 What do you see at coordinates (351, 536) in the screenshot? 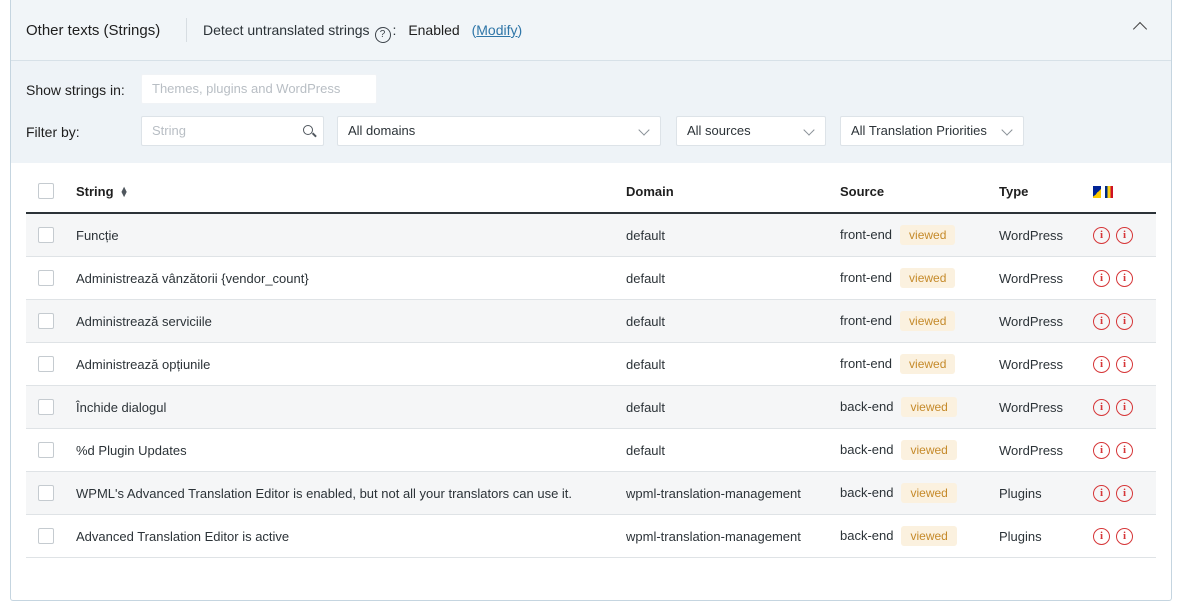
I see `string-cell: Advanced Translation Editor is active` at bounding box center [351, 536].